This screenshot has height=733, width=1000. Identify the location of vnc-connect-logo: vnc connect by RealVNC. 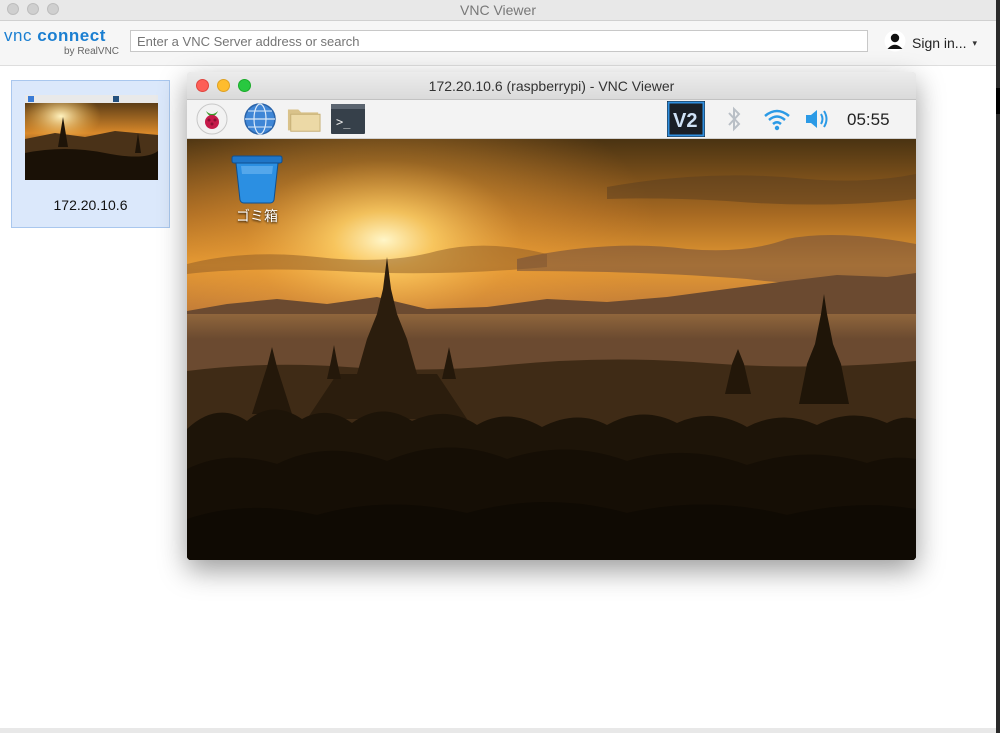
(64, 44).